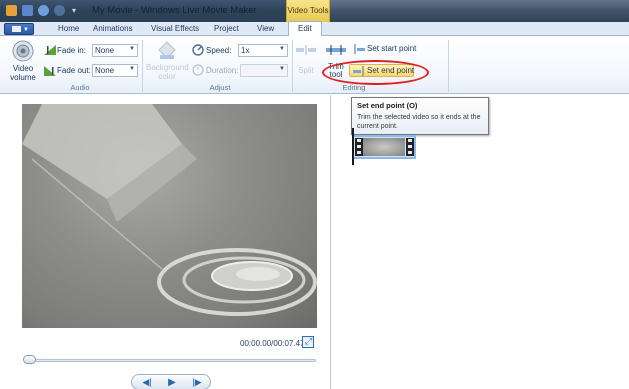 The height and width of the screenshot is (389, 629). What do you see at coordinates (336, 50) in the screenshot?
I see `trim-tool-icon` at bounding box center [336, 50].